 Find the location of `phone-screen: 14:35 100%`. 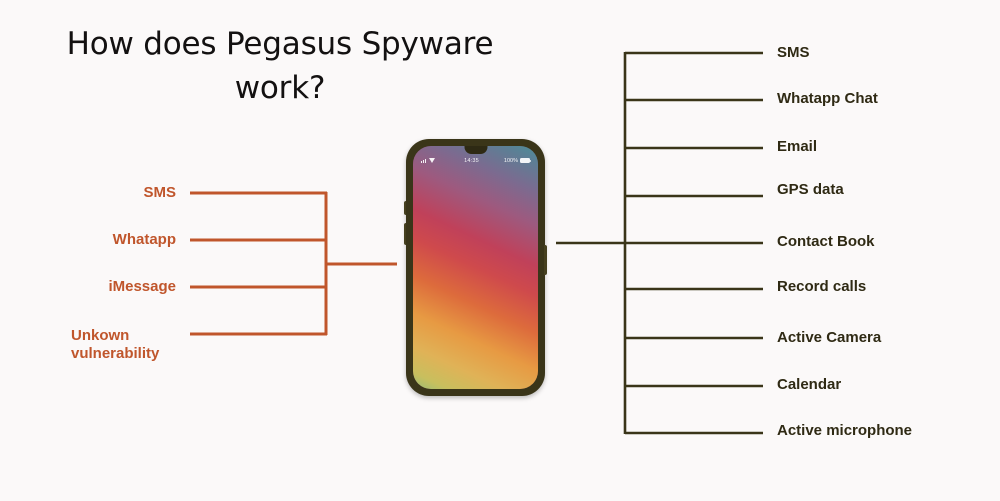

phone-screen: 14:35 100% is located at coordinates (475, 267).